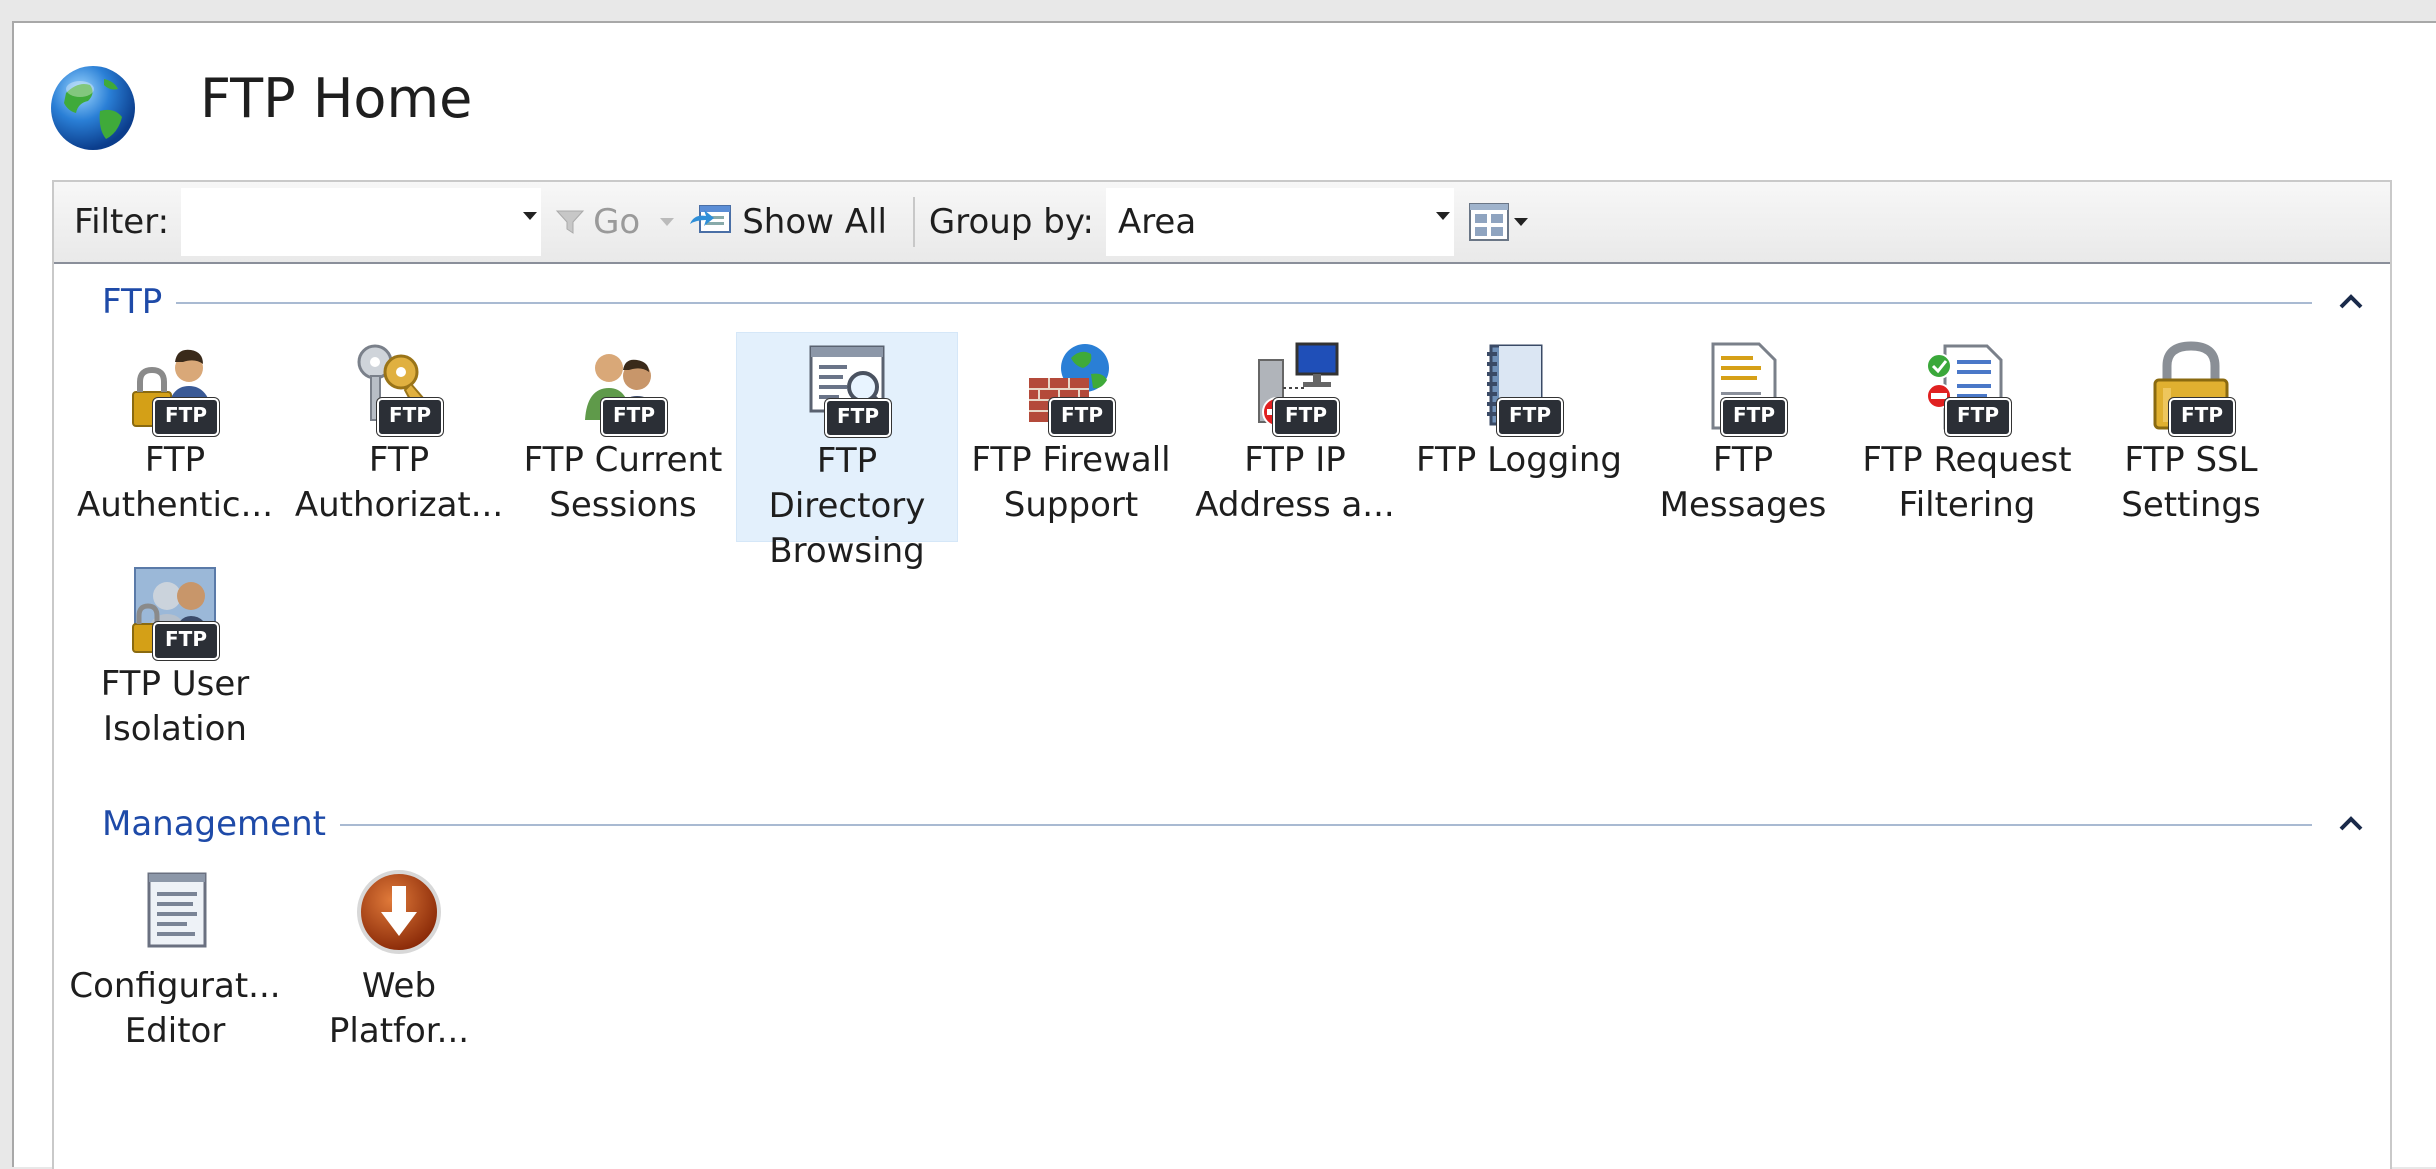 The image size is (2436, 1169). What do you see at coordinates (1743, 388) in the screenshot?
I see `message-doc-icon: FTP` at bounding box center [1743, 388].